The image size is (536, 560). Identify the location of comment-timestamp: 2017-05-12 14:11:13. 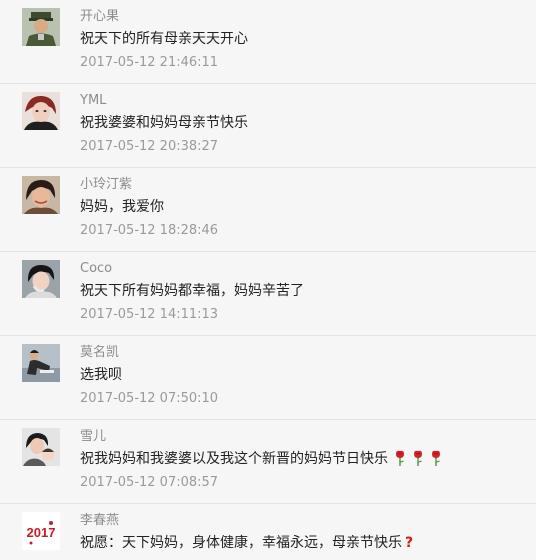
(149, 314).